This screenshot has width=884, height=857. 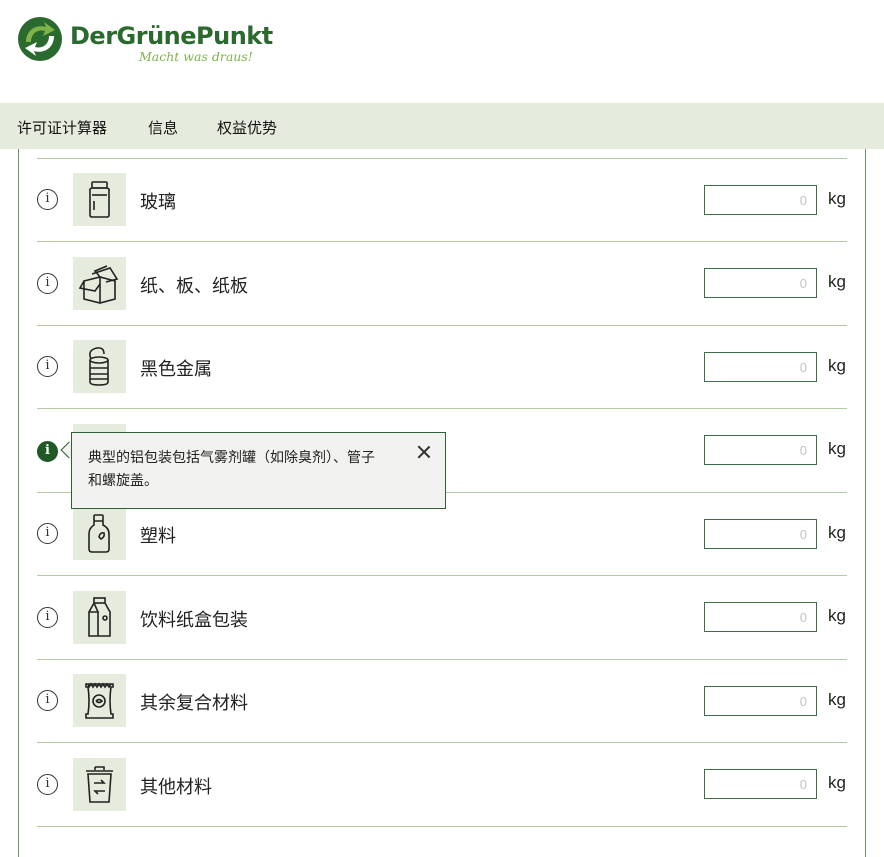 What do you see at coordinates (760, 617) in the screenshot?
I see `weight-input-beverage-carton` at bounding box center [760, 617].